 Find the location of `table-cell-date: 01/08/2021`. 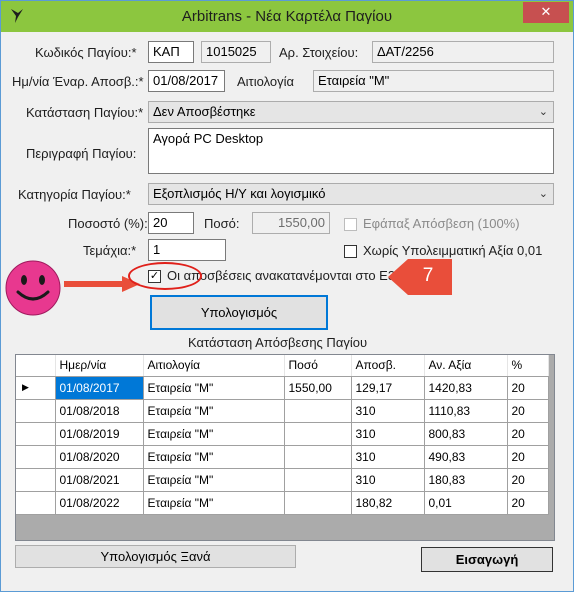

table-cell-date: 01/08/2021 is located at coordinates (99, 480).